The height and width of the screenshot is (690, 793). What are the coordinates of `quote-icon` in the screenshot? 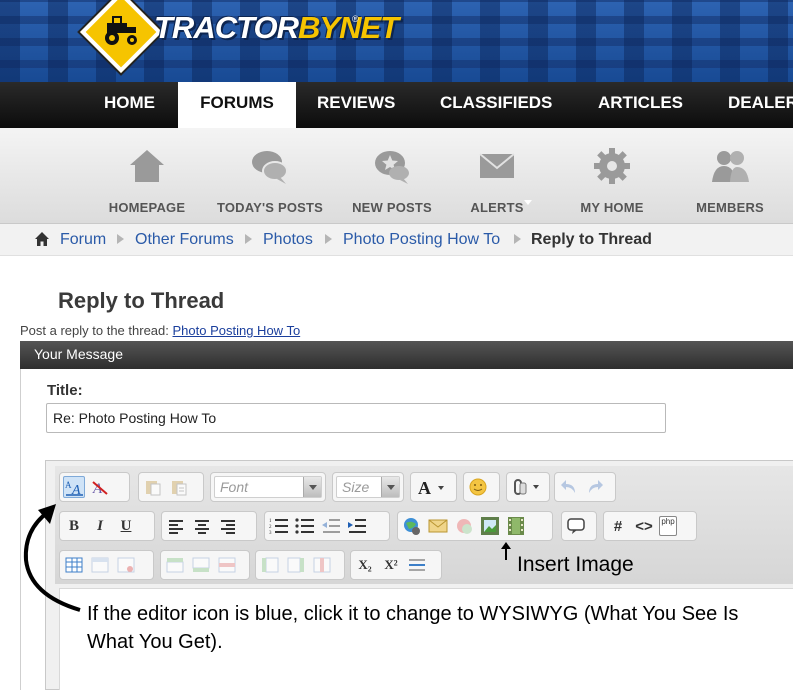 It's located at (576, 526).